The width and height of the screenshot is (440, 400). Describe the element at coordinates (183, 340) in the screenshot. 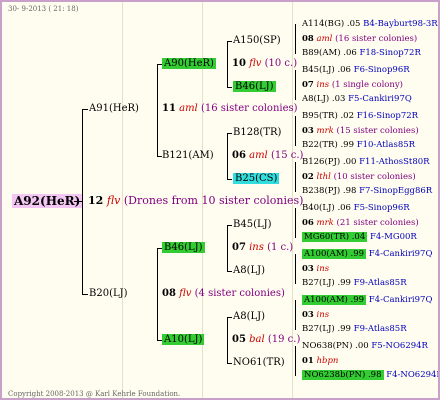

I see `grandparent-name: A10(LJ)` at that location.